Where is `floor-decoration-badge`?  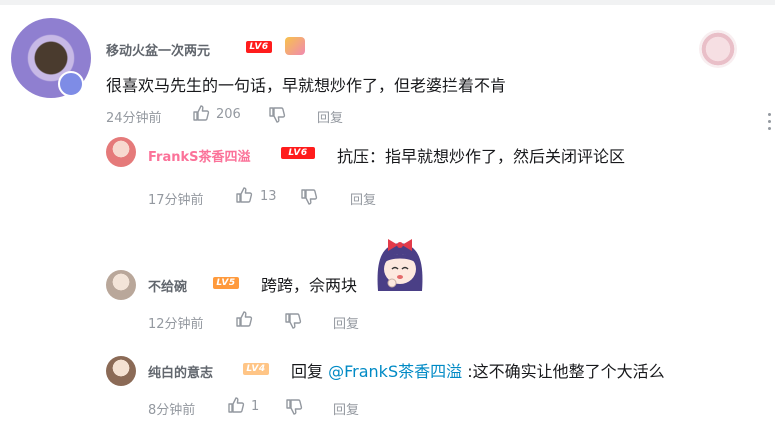 floor-decoration-badge is located at coordinates (718, 49).